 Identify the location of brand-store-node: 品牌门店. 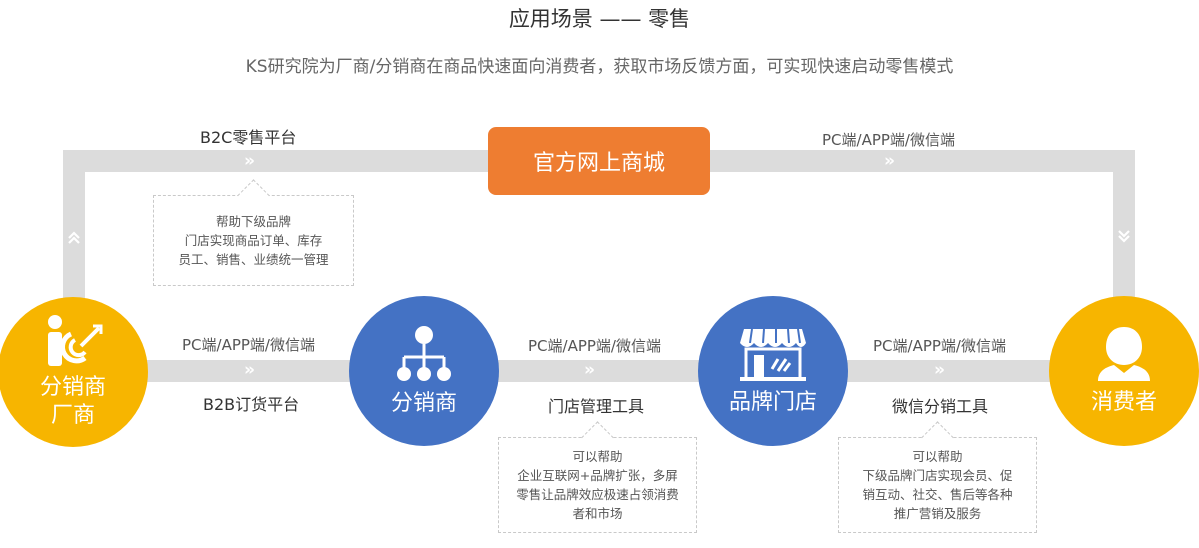
(773, 371).